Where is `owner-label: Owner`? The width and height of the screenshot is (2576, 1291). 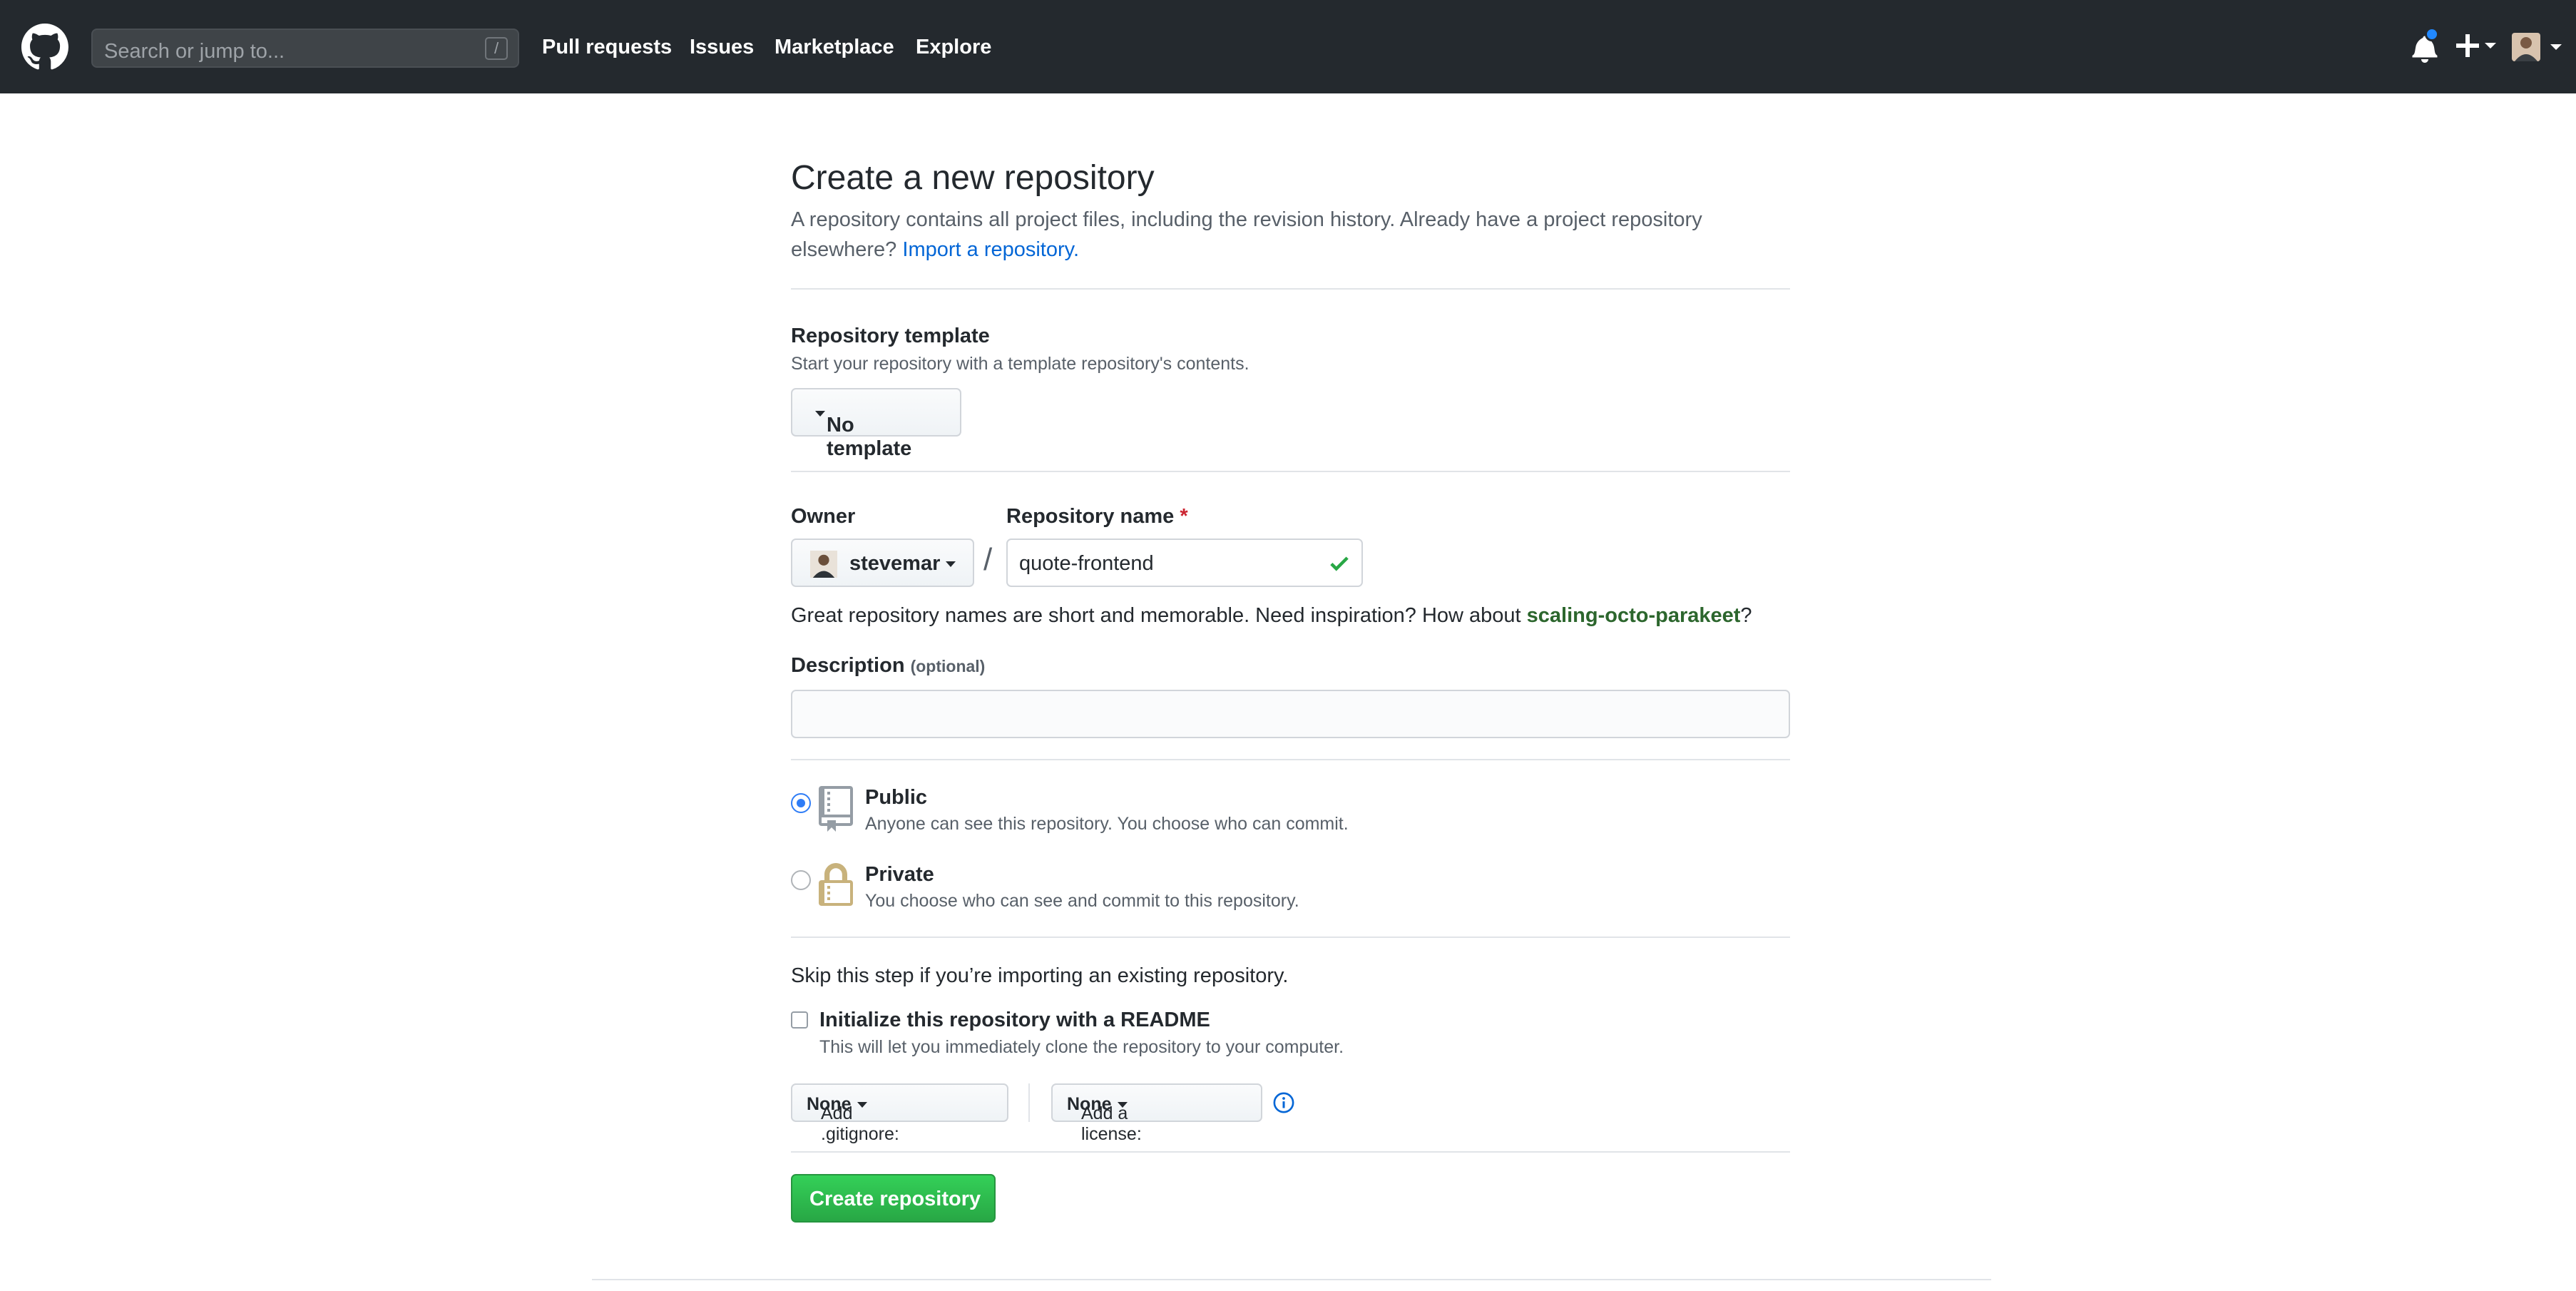 owner-label: Owner is located at coordinates (823, 516).